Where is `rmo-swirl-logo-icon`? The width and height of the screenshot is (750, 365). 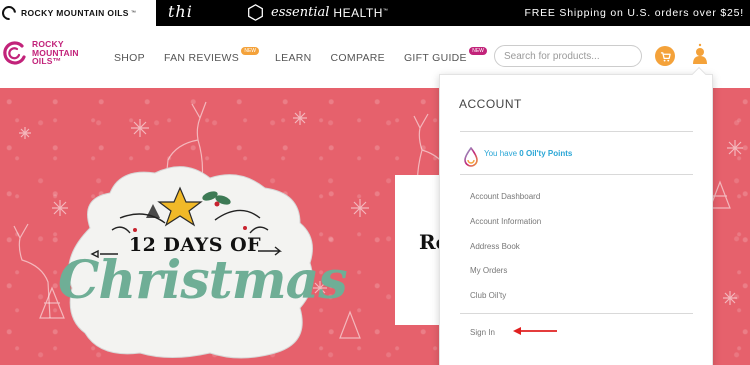
rmo-swirl-logo-icon is located at coordinates (14, 53).